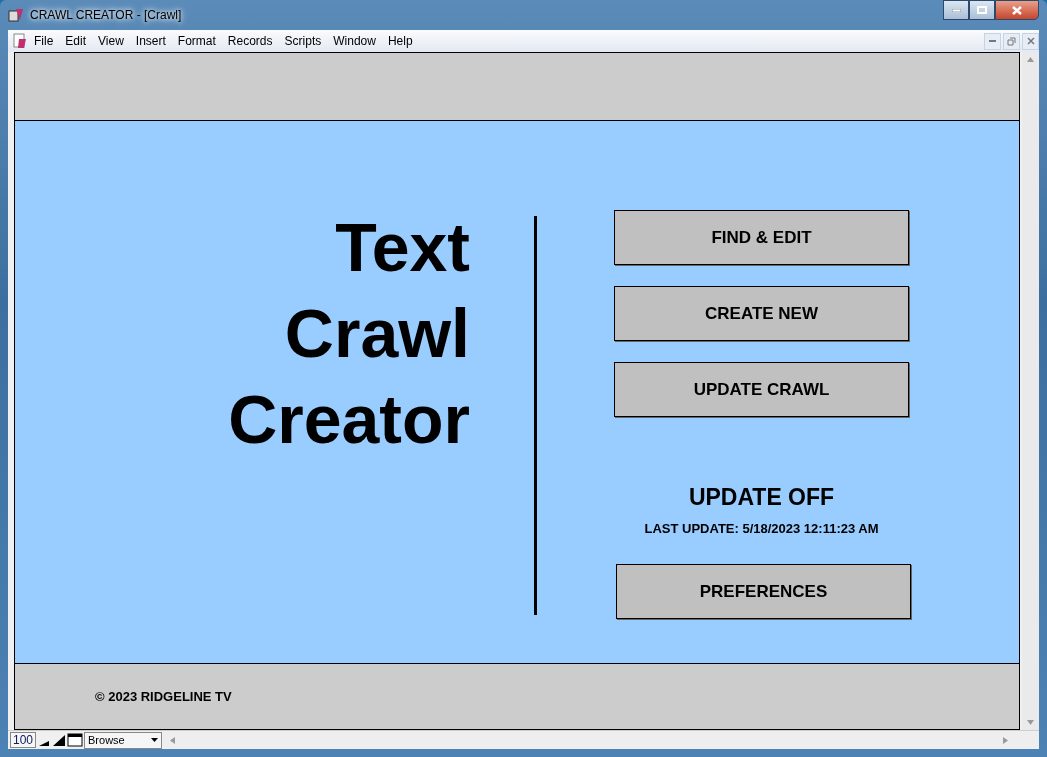 The image size is (1047, 757). I want to click on copyright-text: © 2023 RIDGELINE TV, so click(163, 696).